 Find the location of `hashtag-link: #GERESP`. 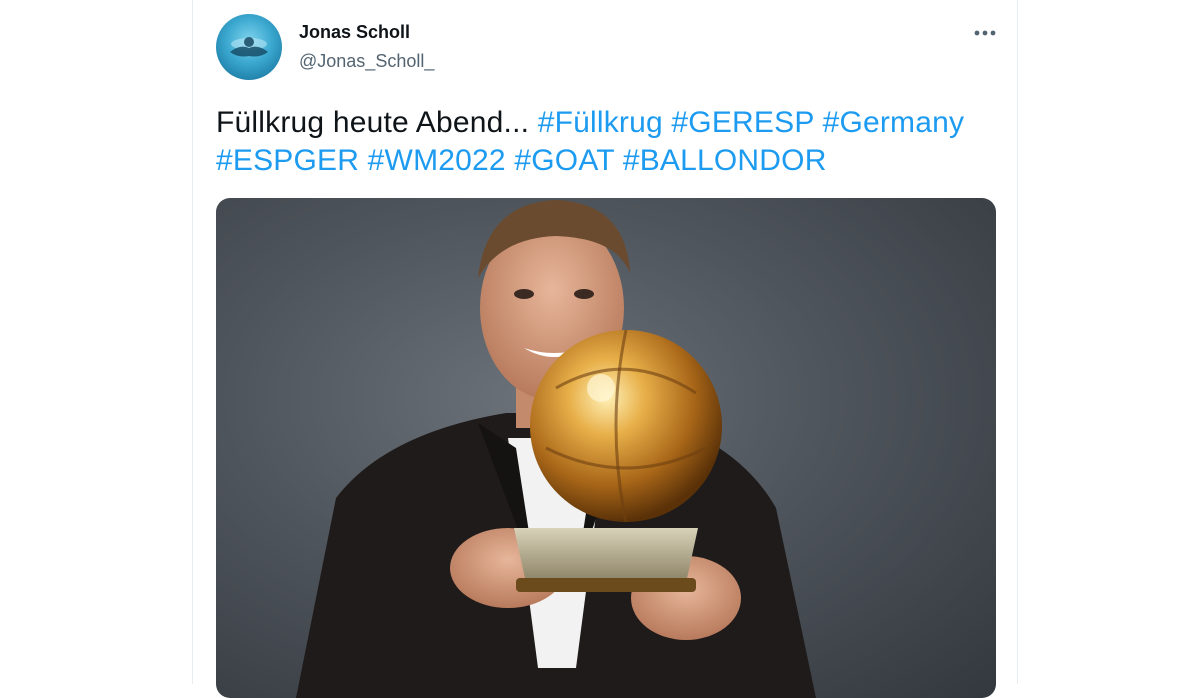

hashtag-link: #GERESP is located at coordinates (742, 122).